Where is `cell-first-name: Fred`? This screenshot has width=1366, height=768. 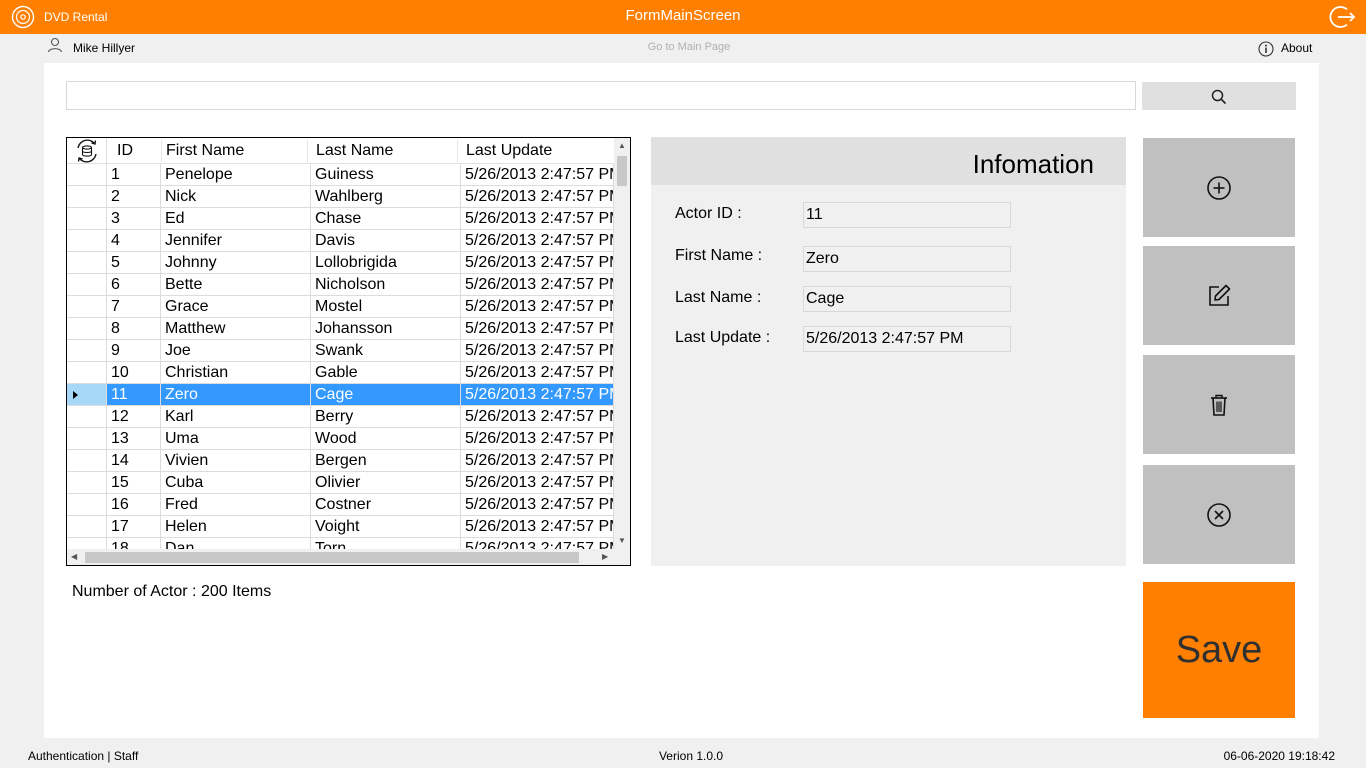
cell-first-name: Fred is located at coordinates (236, 505).